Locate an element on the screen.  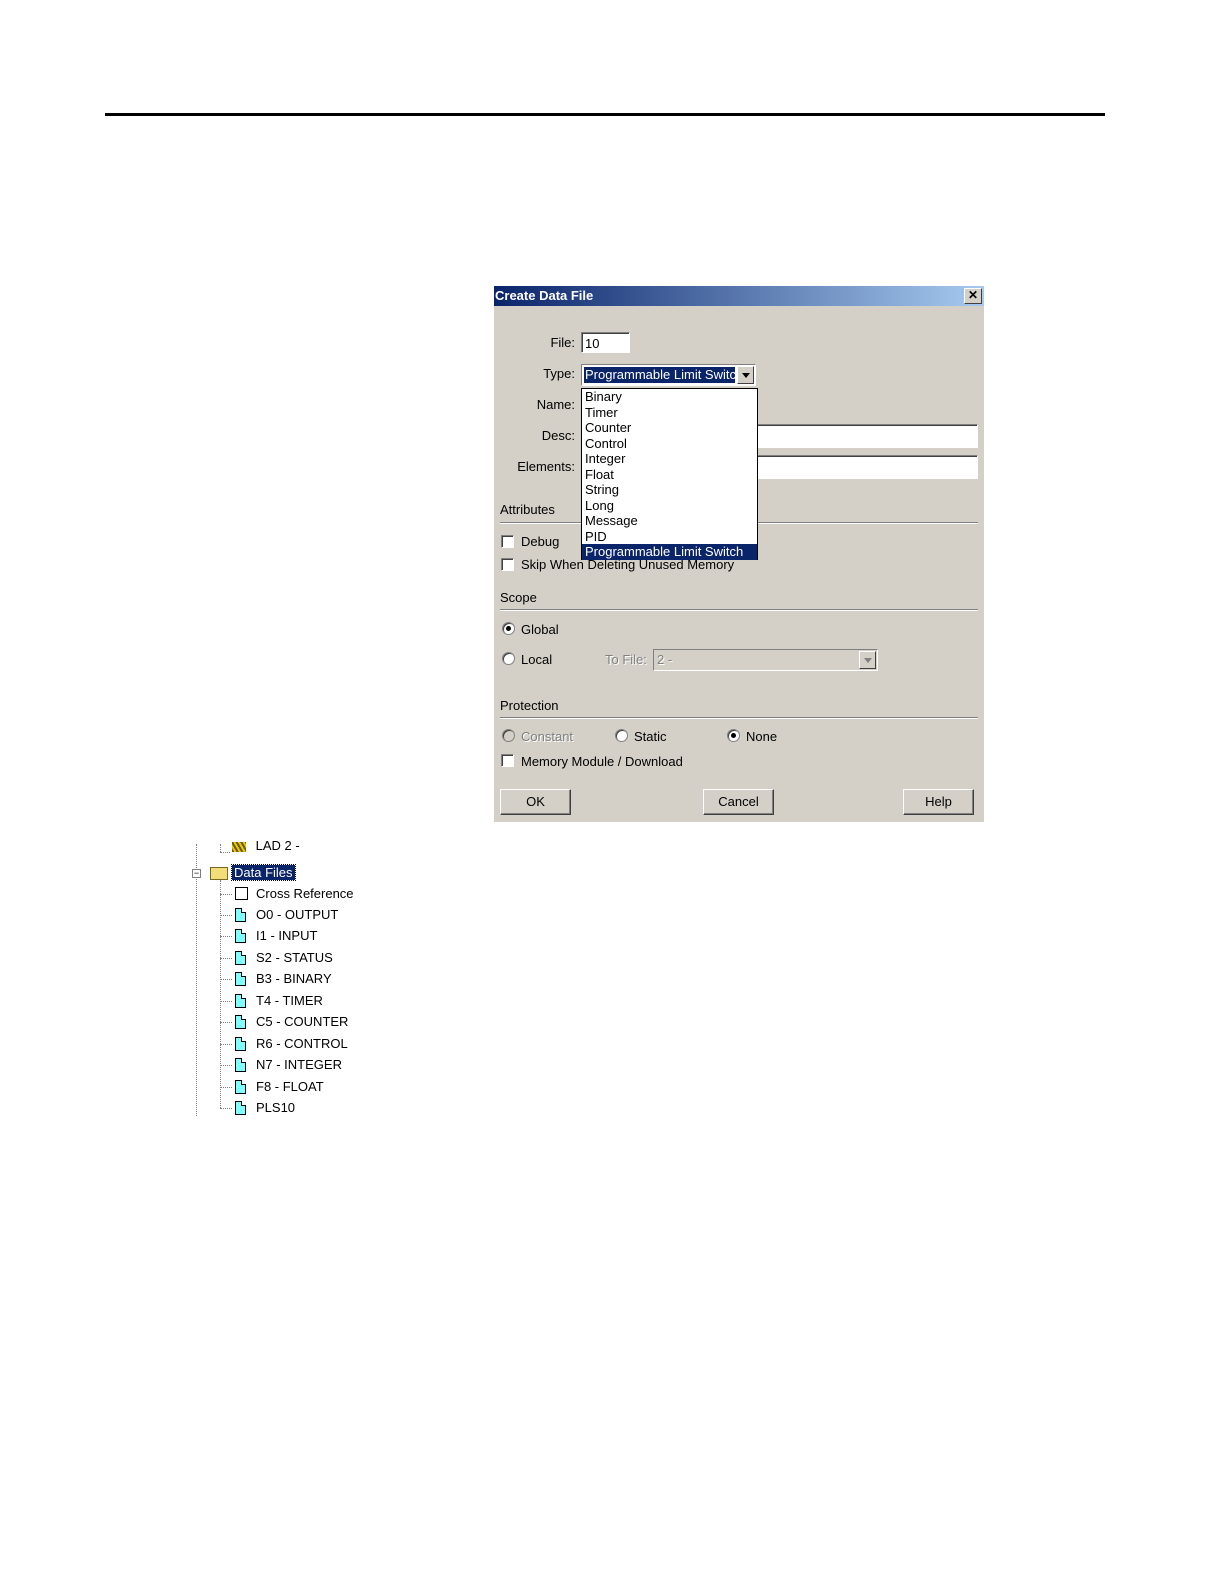
folder-open-icon is located at coordinates (219, 873).